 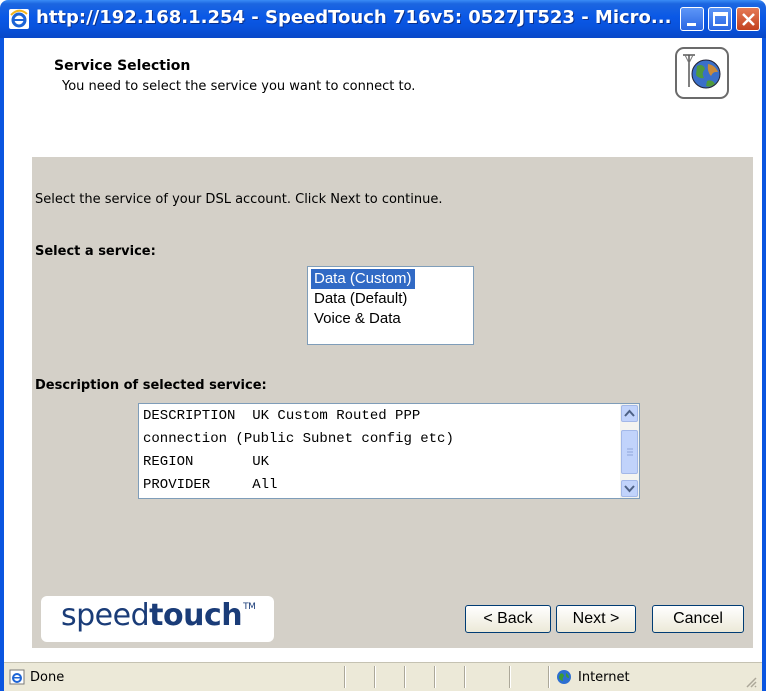 What do you see at coordinates (298, 439) in the screenshot?
I see `description-line: connection (Public Subnet config etc)` at bounding box center [298, 439].